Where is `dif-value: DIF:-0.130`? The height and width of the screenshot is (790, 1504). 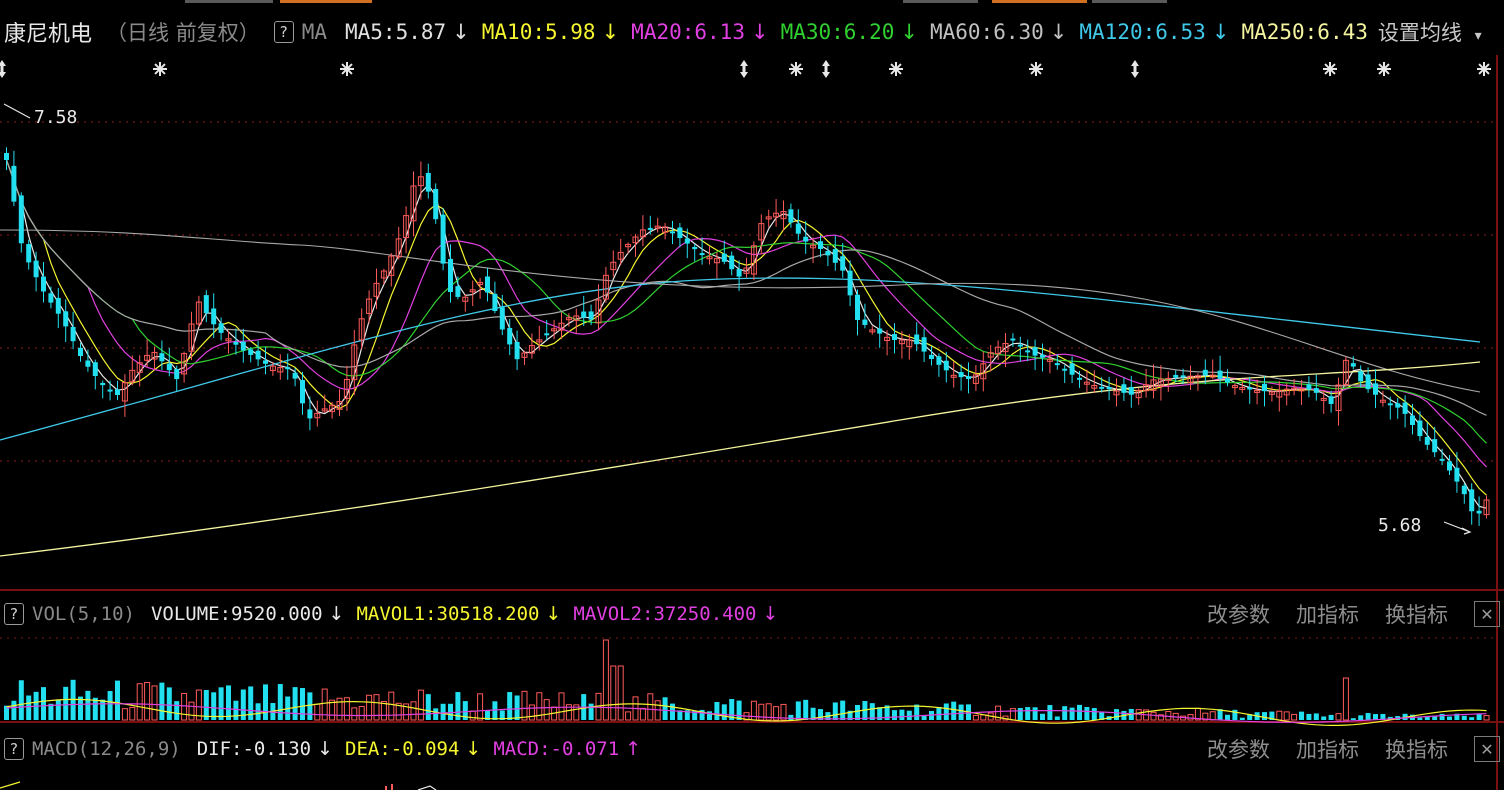
dif-value: DIF:-0.130 is located at coordinates (254, 749).